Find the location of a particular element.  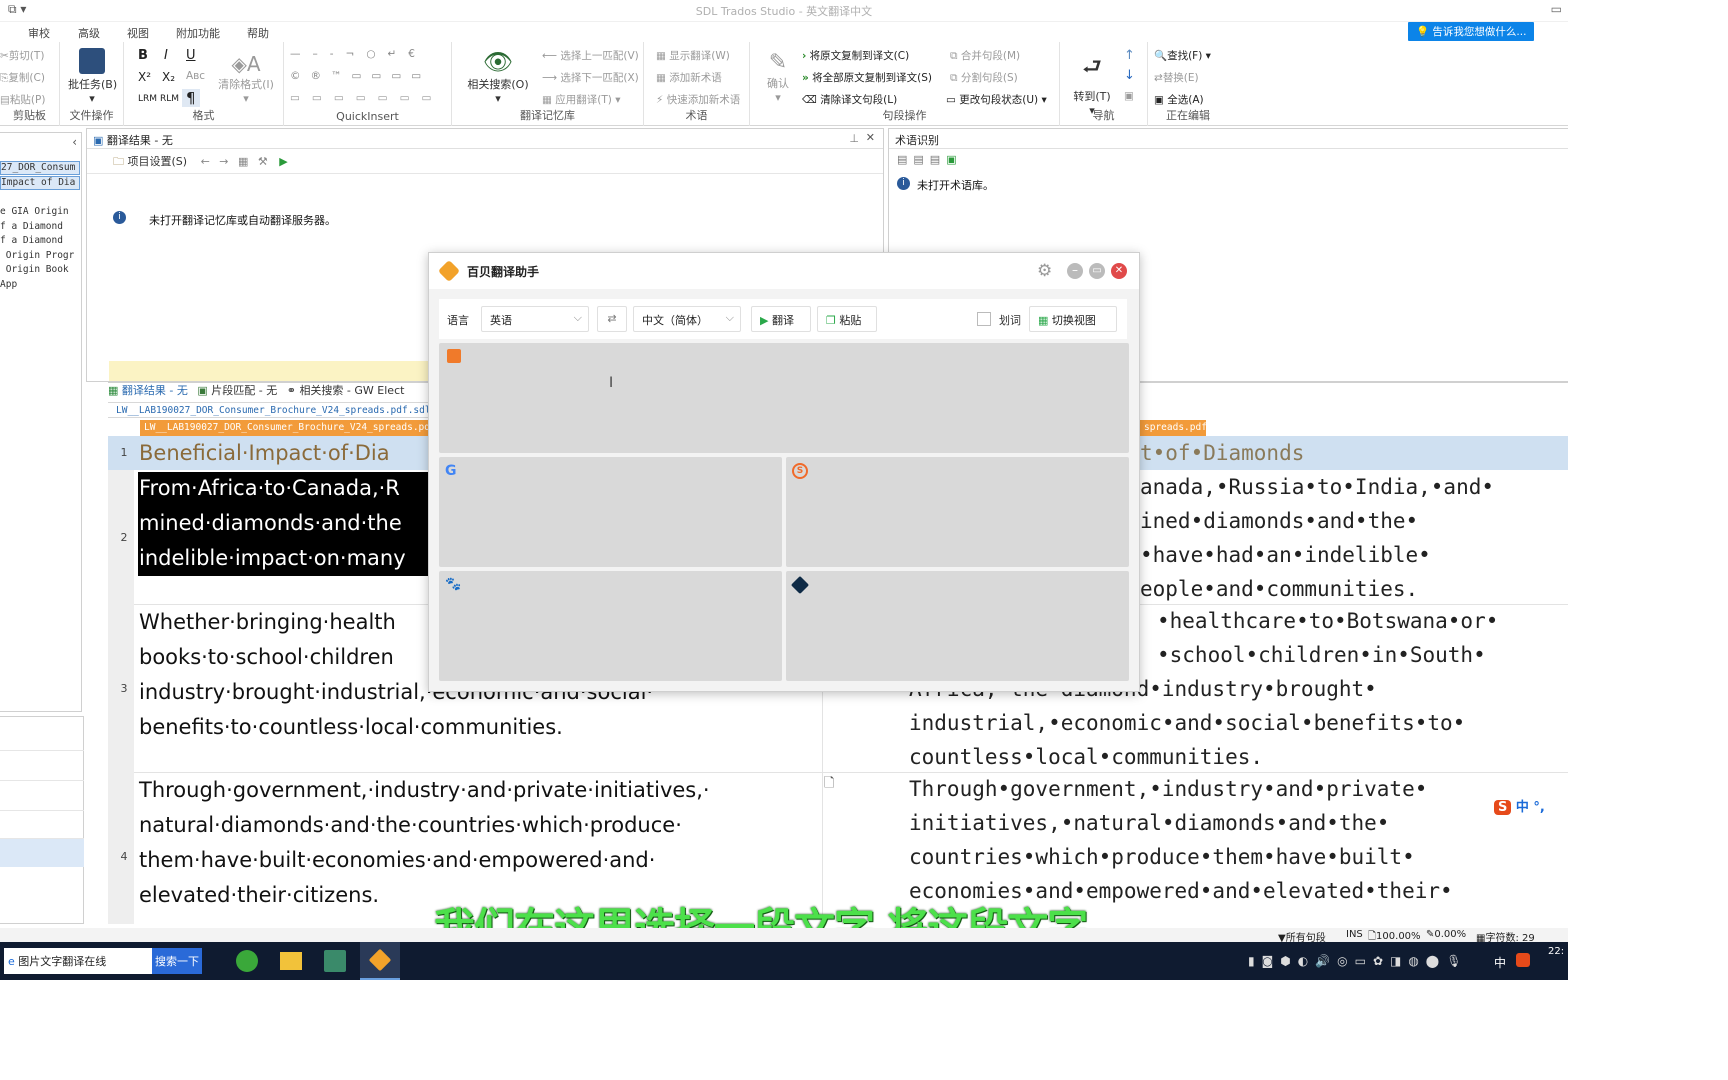

folder-icon is located at coordinates (291, 961).